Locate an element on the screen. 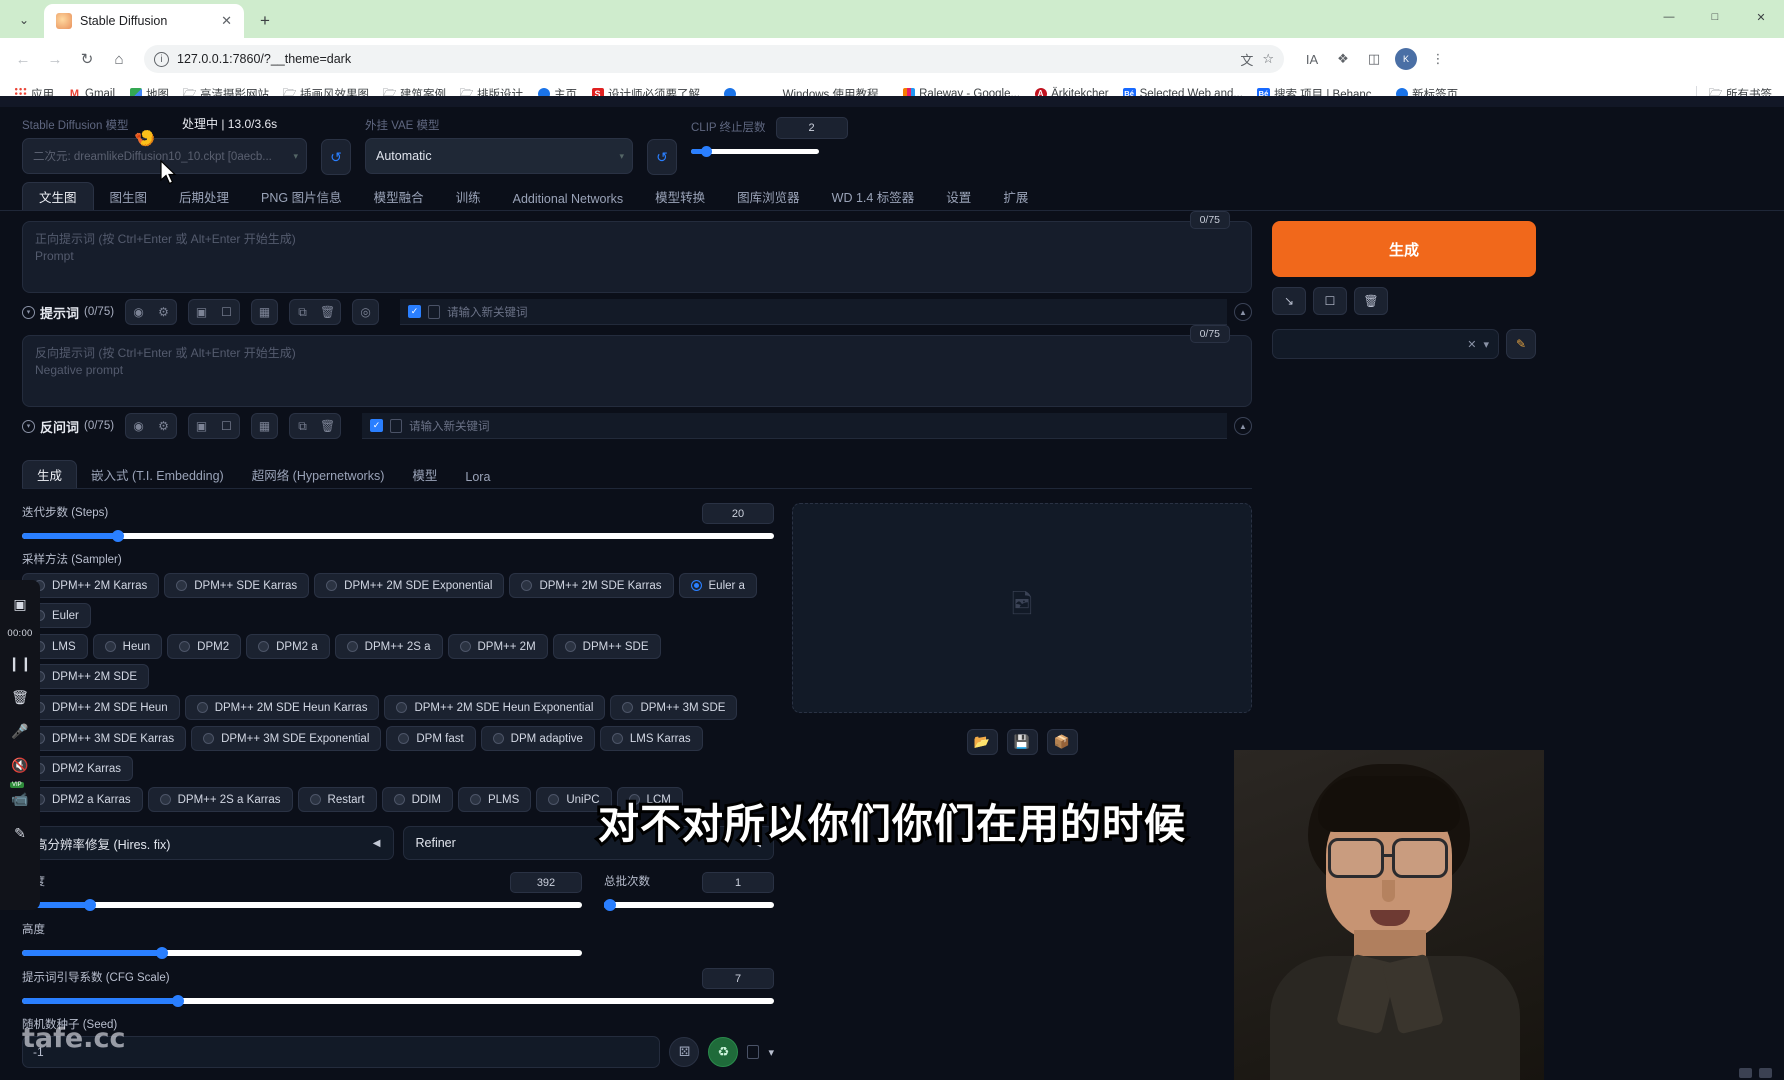  list-icon: ▣ is located at coordinates (201, 426).